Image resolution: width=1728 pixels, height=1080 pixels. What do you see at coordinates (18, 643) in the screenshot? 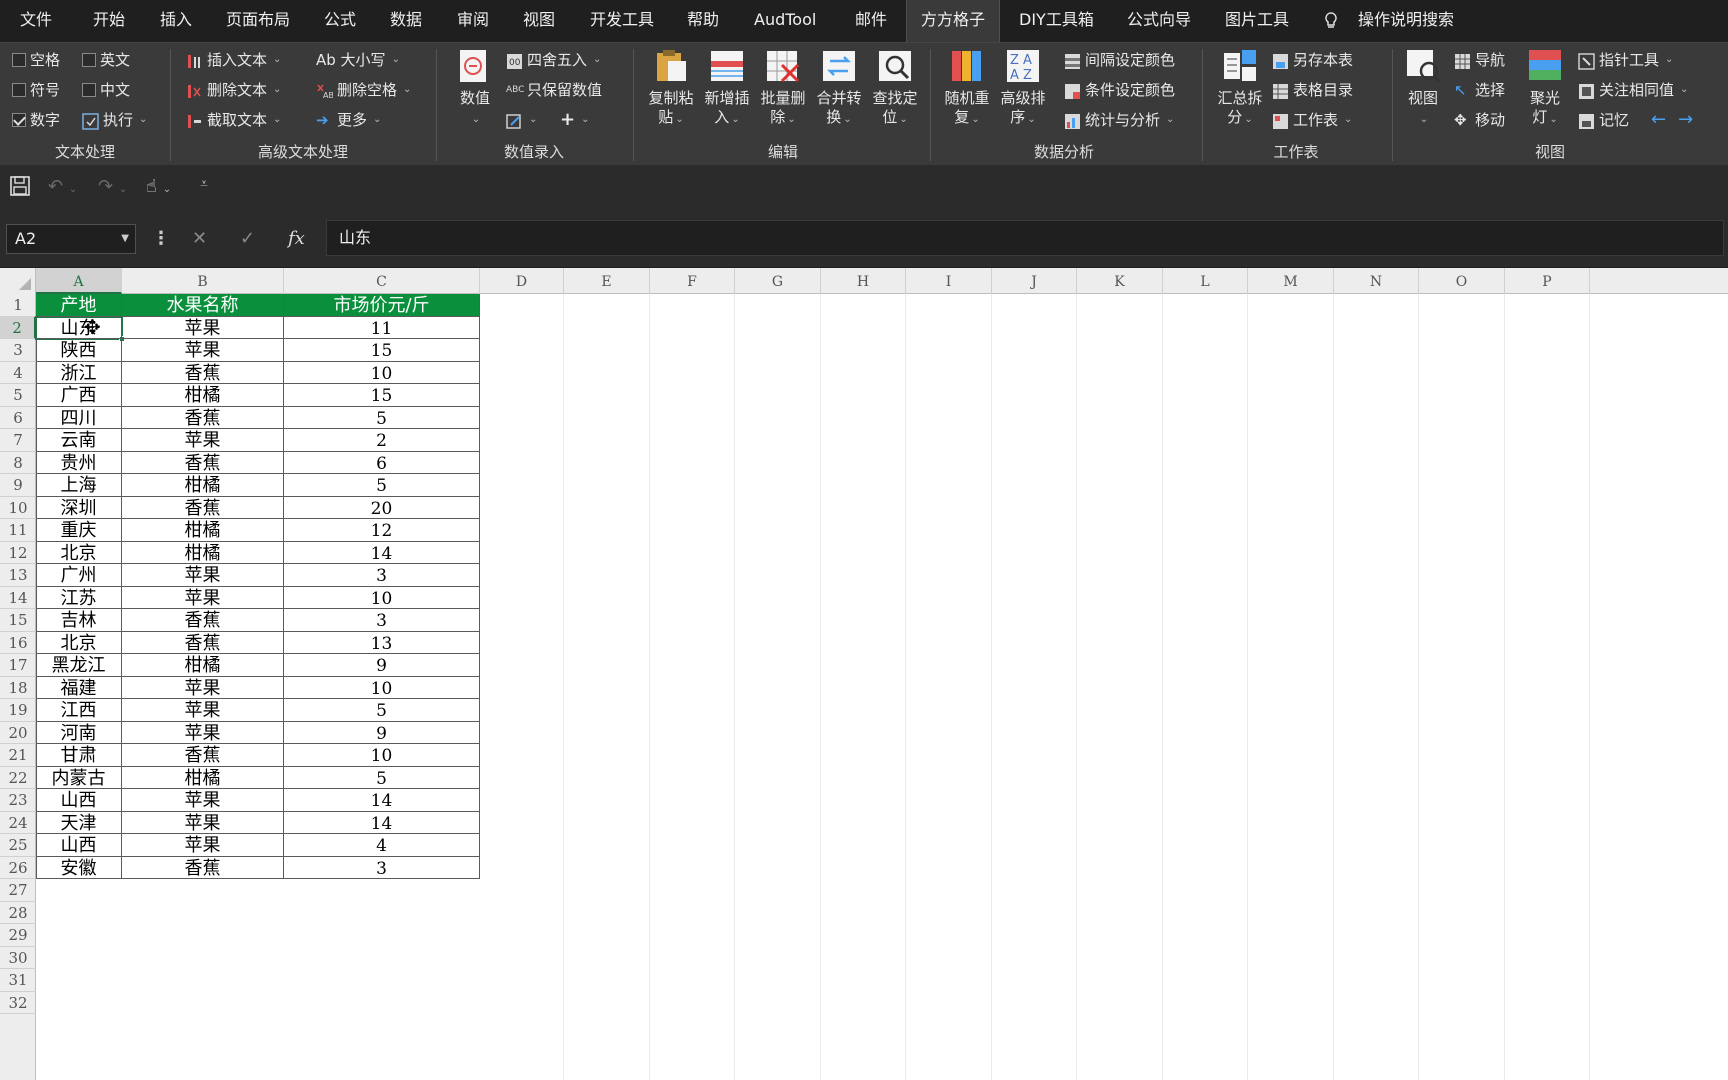
I see `row-header-16: 16` at bounding box center [18, 643].